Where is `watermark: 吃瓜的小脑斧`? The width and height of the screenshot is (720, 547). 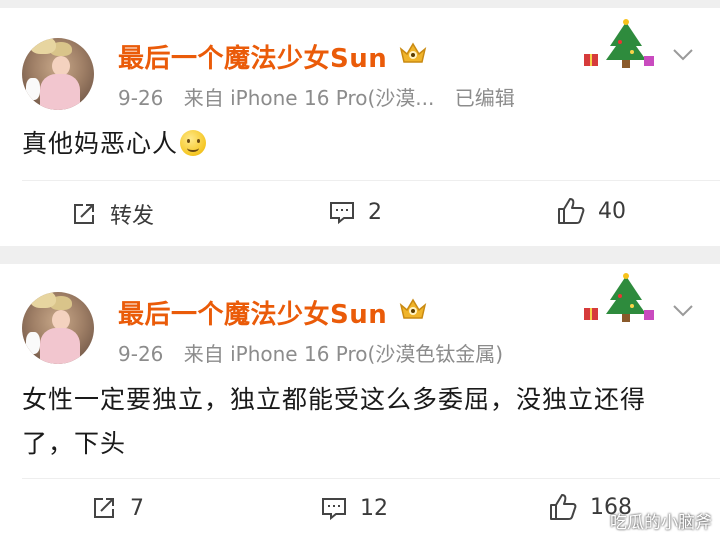
watermark: 吃瓜的小脑斧 is located at coordinates (661, 523).